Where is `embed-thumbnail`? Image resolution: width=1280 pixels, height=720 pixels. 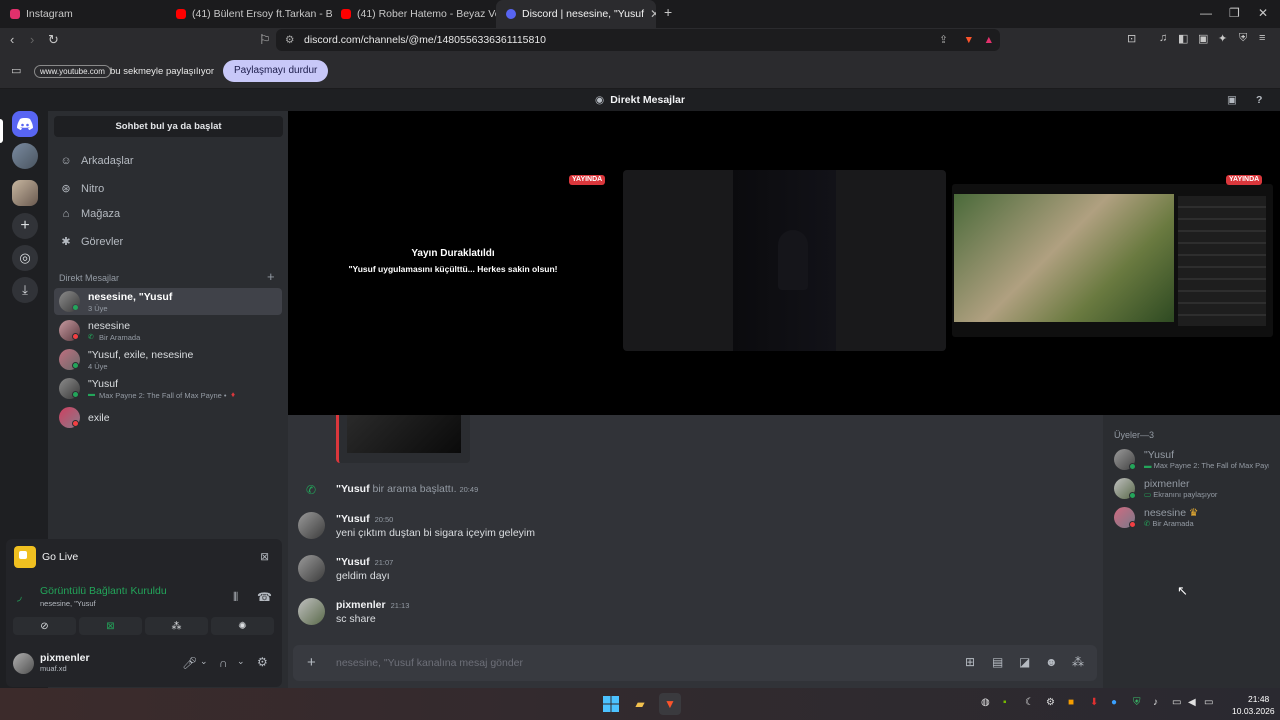
embed-thumbnail is located at coordinates (404, 434).